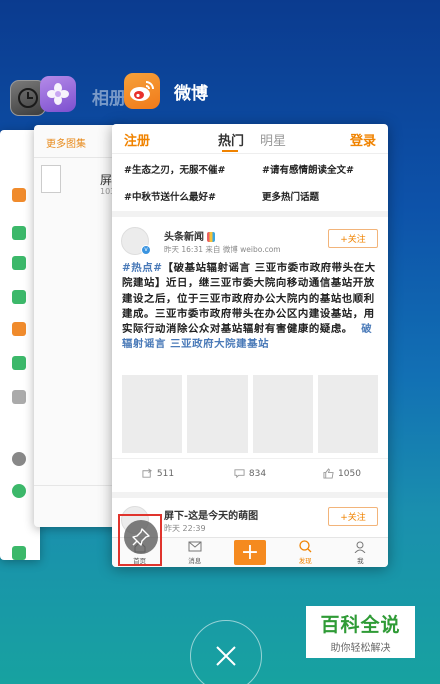 This screenshot has width=440, height=684. What do you see at coordinates (230, 151) in the screenshot?
I see `active-tab-indicator` at bounding box center [230, 151].